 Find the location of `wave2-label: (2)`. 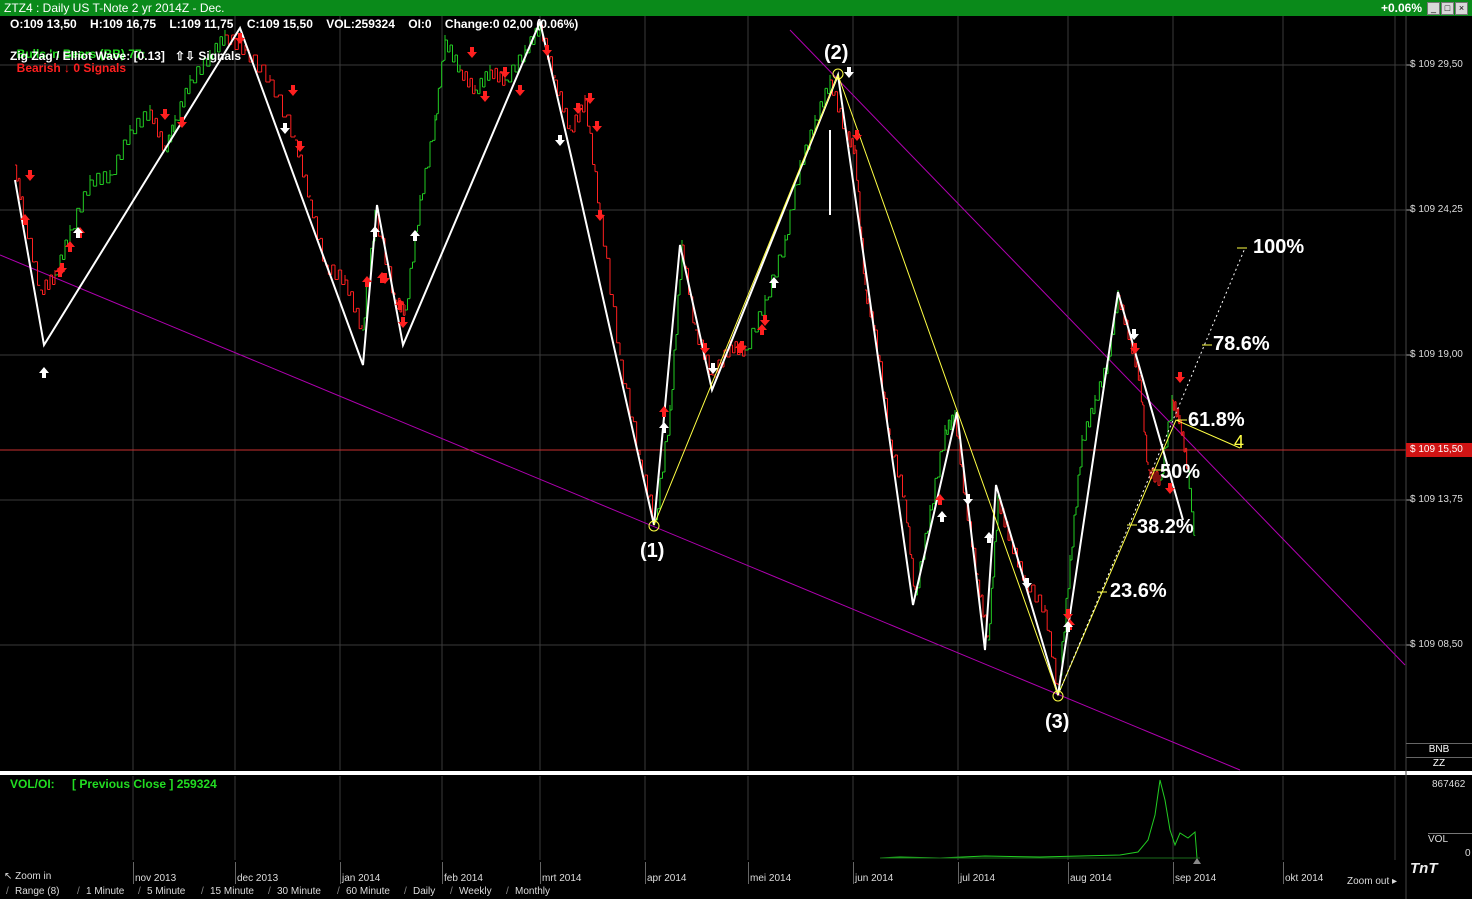

wave2-label: (2) is located at coordinates (836, 53).